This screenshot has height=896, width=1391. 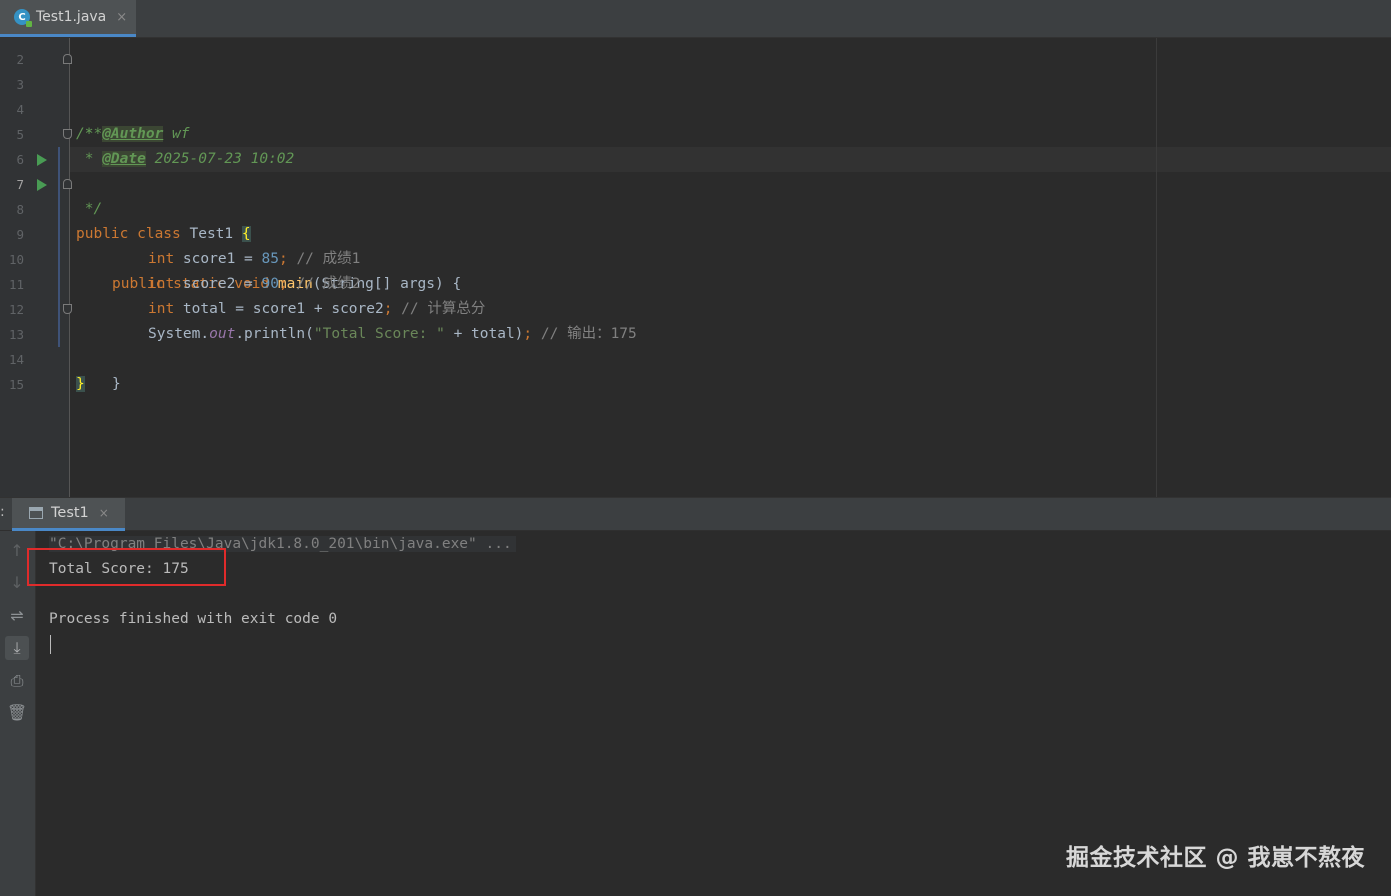 I want to click on watermark: 掘金技术社区 @ 我崽不熬夜, so click(x=1215, y=858).